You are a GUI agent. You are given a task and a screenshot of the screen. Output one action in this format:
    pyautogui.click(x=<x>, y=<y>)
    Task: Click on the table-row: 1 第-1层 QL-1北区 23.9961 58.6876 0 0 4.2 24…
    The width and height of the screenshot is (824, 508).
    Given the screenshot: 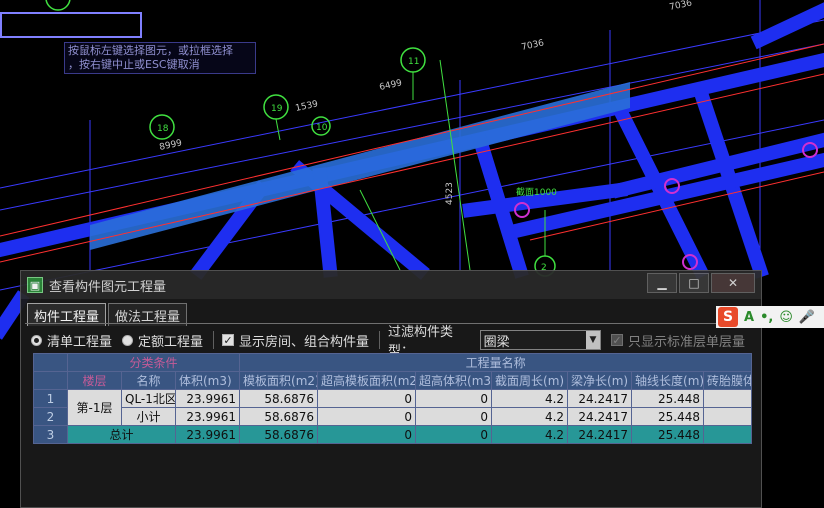 What is the action you would take?
    pyautogui.click(x=393, y=407)
    